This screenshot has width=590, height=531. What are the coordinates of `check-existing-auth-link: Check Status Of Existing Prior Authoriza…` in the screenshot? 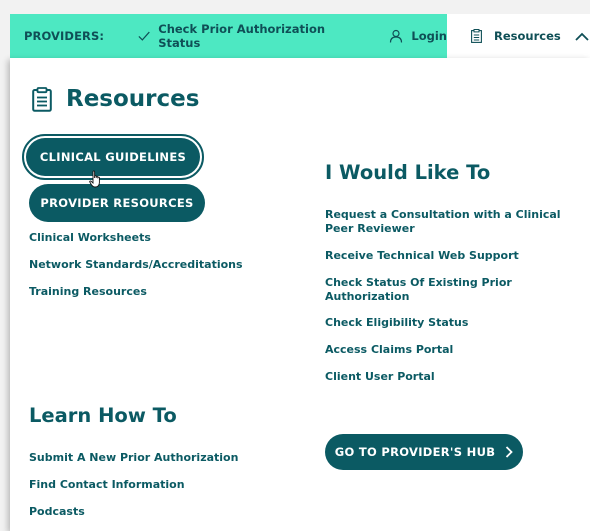 It's located at (455, 290).